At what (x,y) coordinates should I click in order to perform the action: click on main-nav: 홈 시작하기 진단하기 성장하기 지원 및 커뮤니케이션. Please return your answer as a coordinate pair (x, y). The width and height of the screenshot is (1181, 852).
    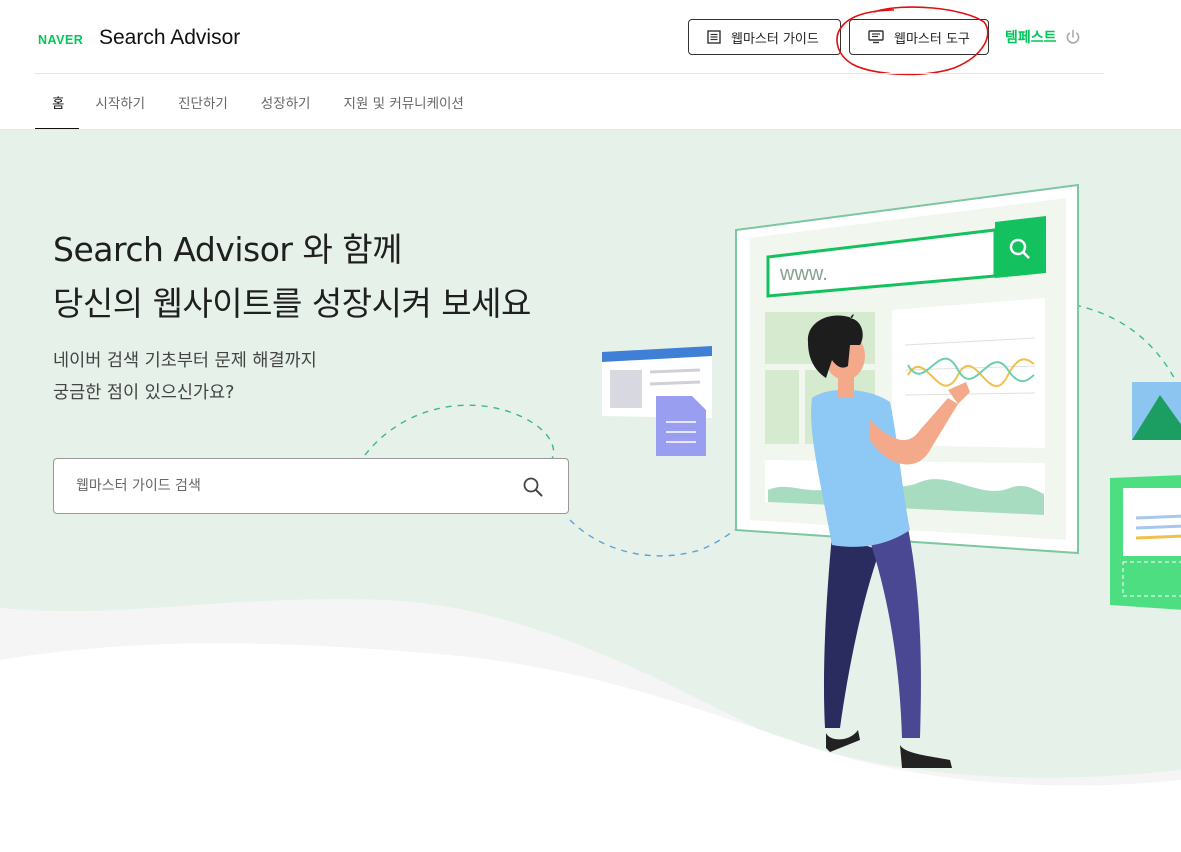
    Looking at the image, I should click on (257, 102).